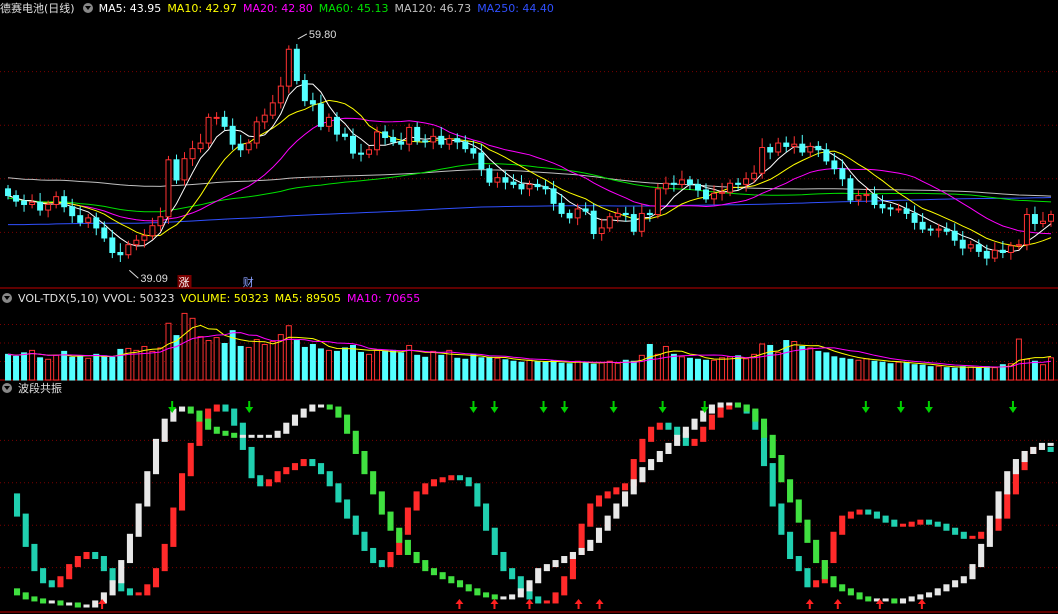 This screenshot has width=1058, height=614. I want to click on green-down-arrow, so click(865, 407).